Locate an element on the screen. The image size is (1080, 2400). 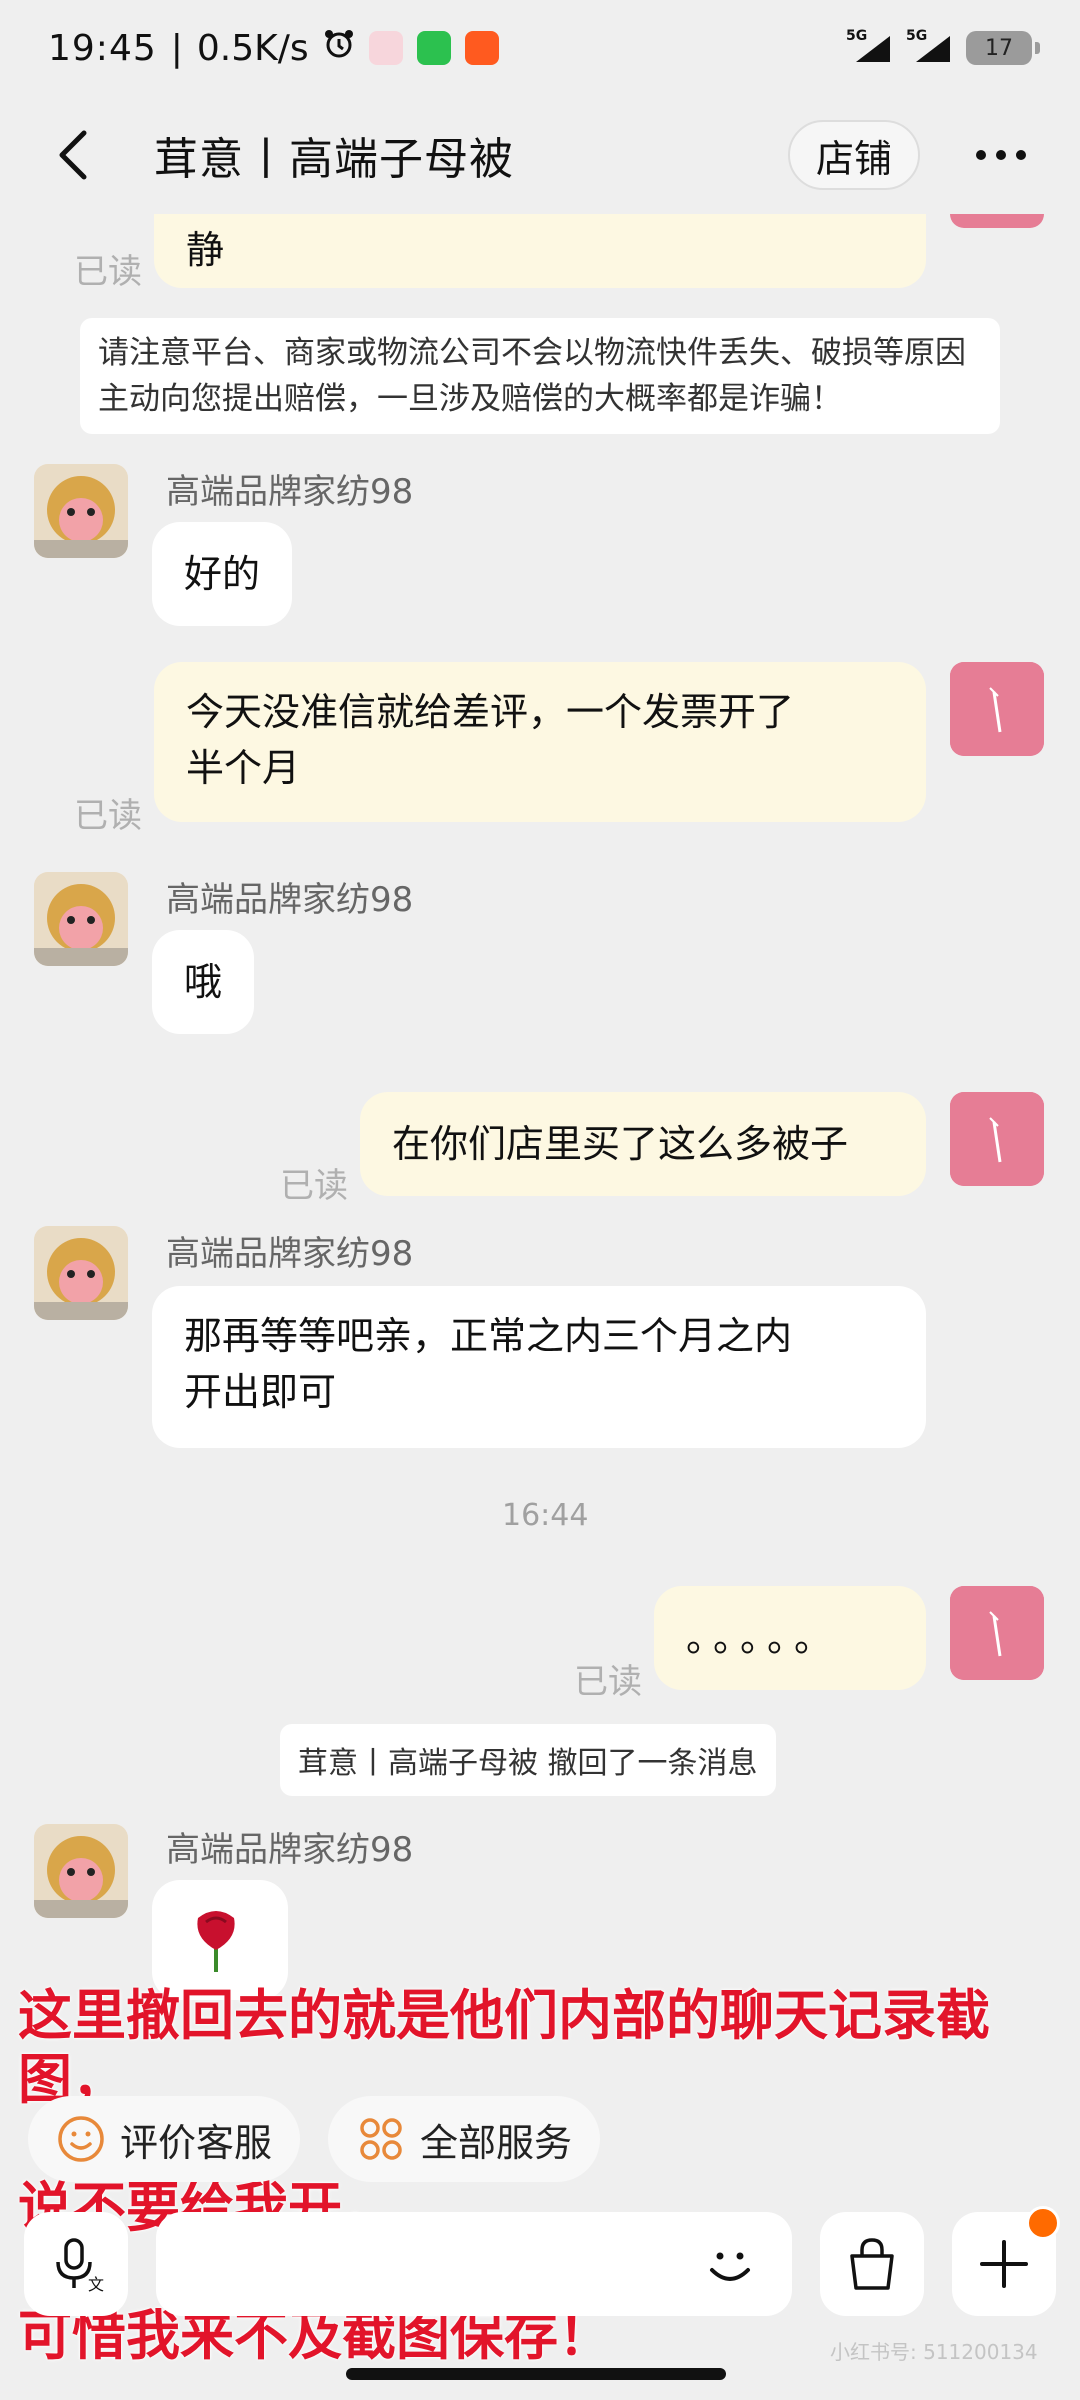
battery-level: 17 is located at coordinates (999, 48).